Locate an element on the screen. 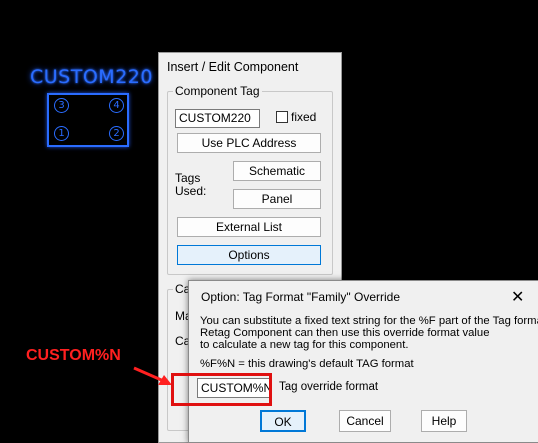  dialog-title: Insert / Edit Component is located at coordinates (233, 67).